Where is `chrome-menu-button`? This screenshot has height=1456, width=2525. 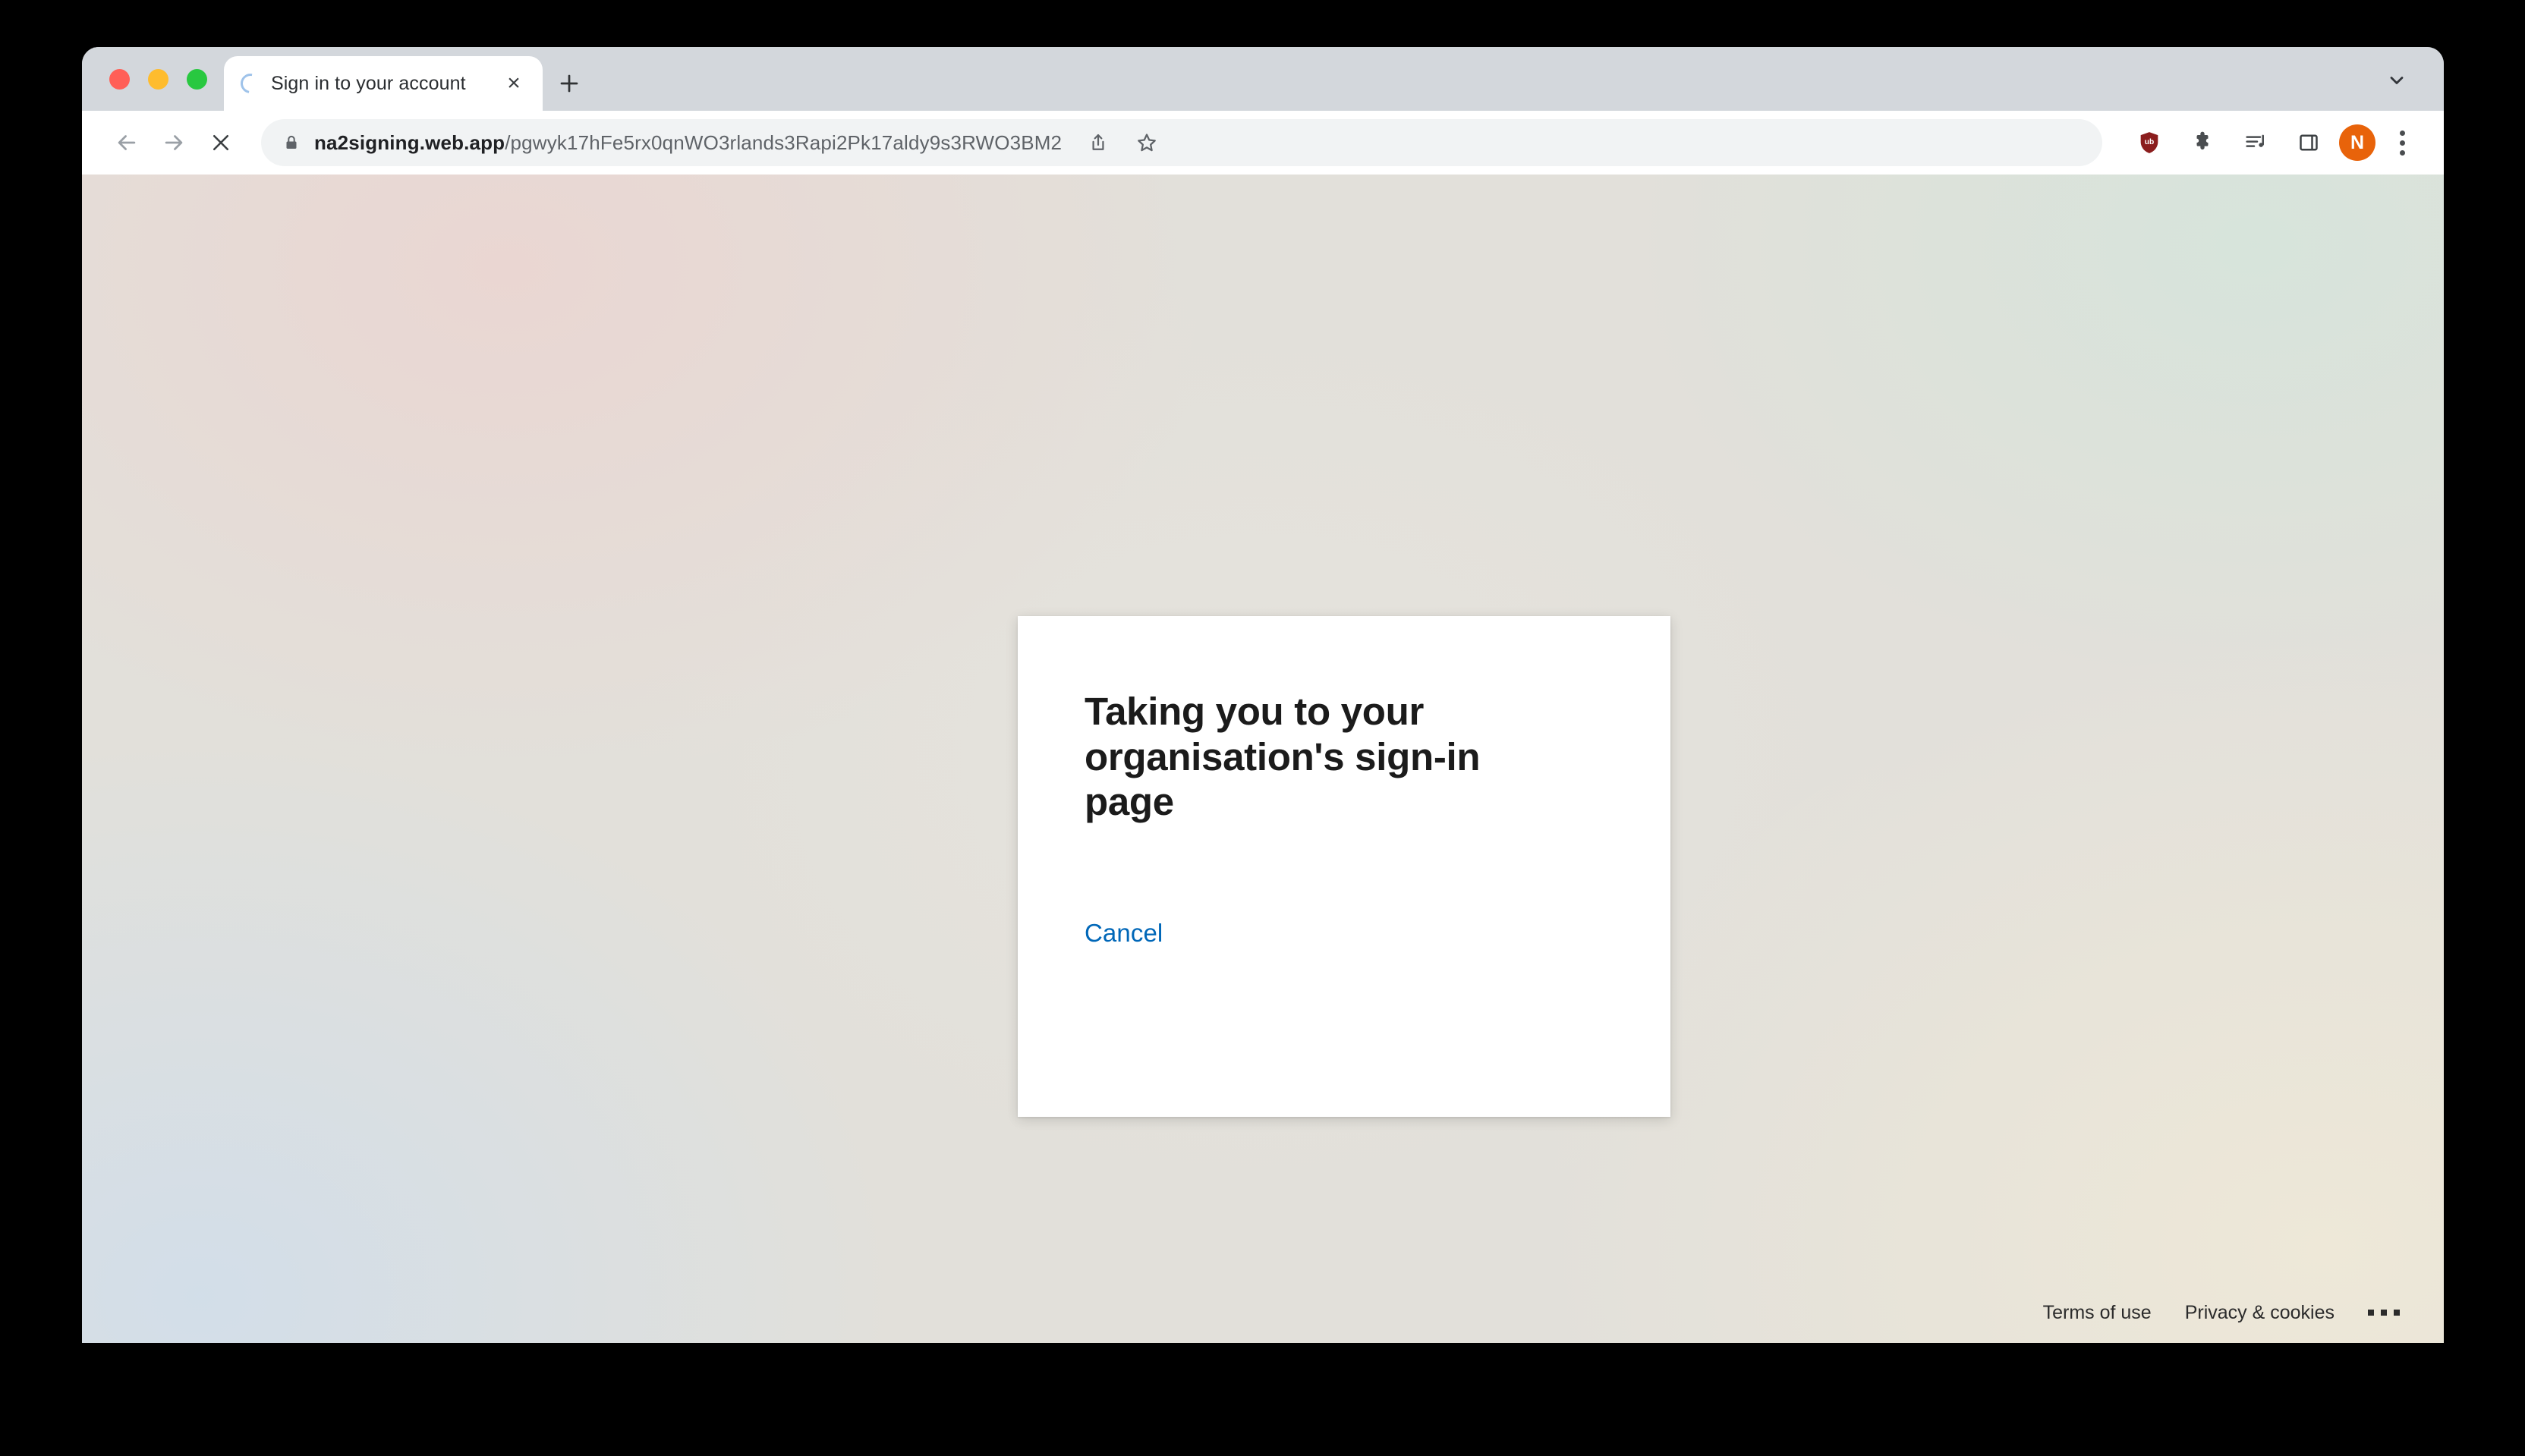
chrome-menu-button is located at coordinates (2402, 142).